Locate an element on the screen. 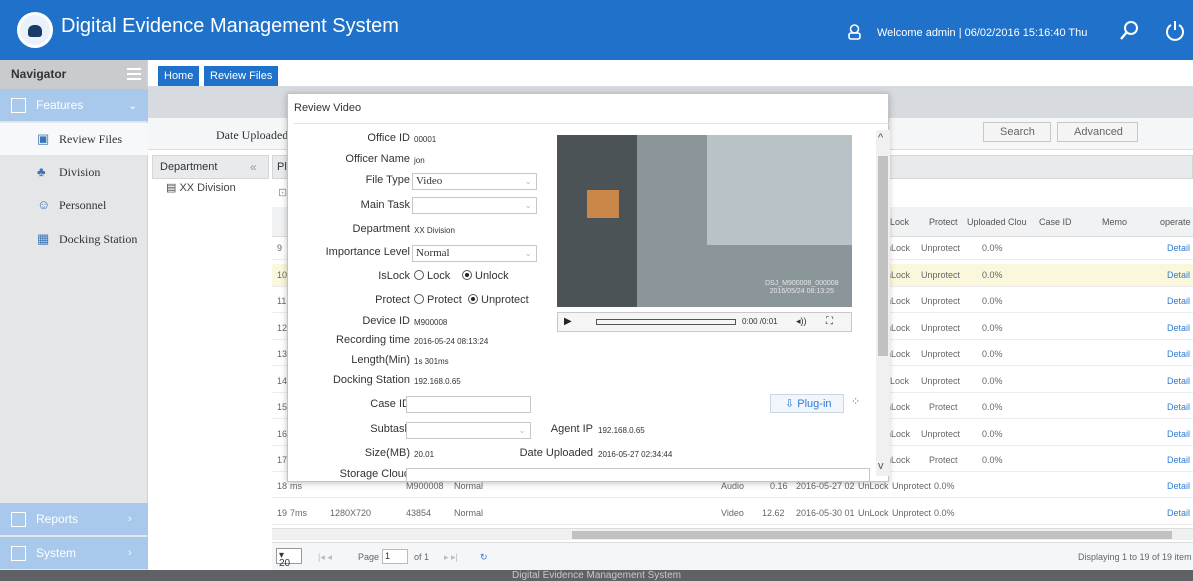 The image size is (1193, 581). last-page-icon: ▸ ▸| is located at coordinates (451, 557).